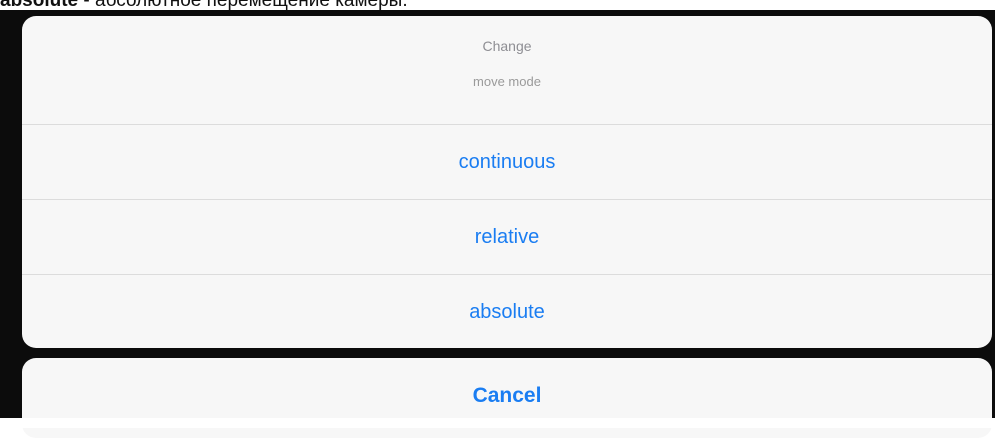 The width and height of the screenshot is (995, 438). Describe the element at coordinates (497, 423) in the screenshot. I see `page-bottom-strip` at that location.